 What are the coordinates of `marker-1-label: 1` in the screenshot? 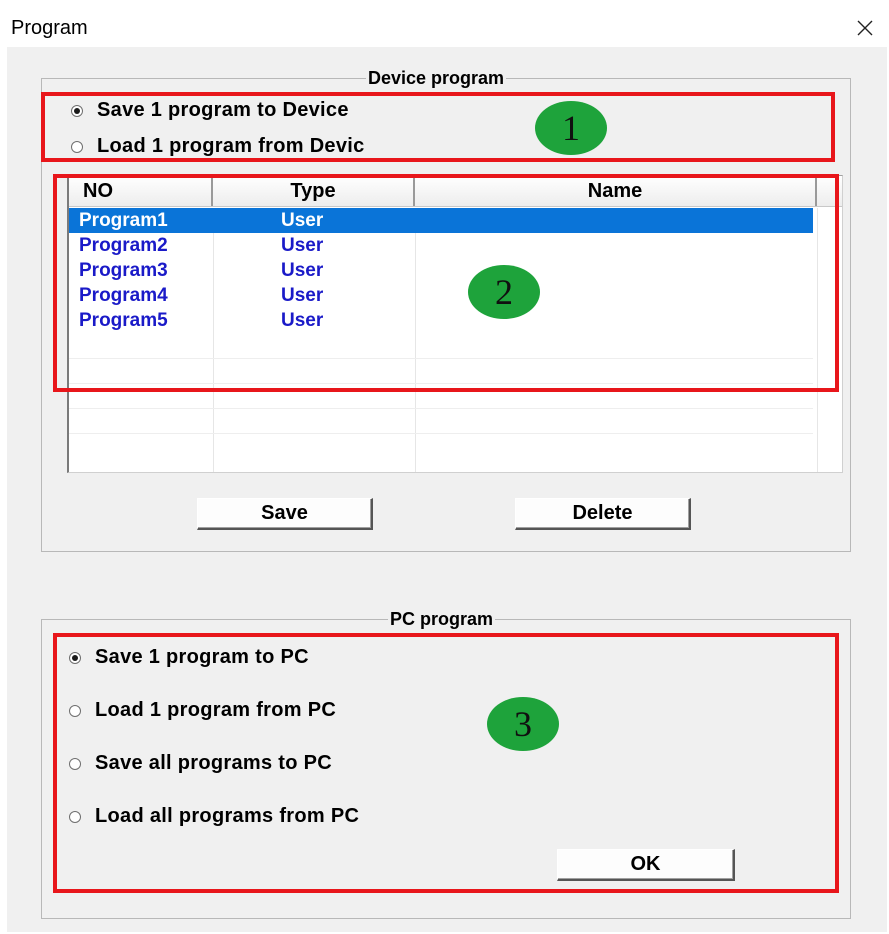 It's located at (571, 128).